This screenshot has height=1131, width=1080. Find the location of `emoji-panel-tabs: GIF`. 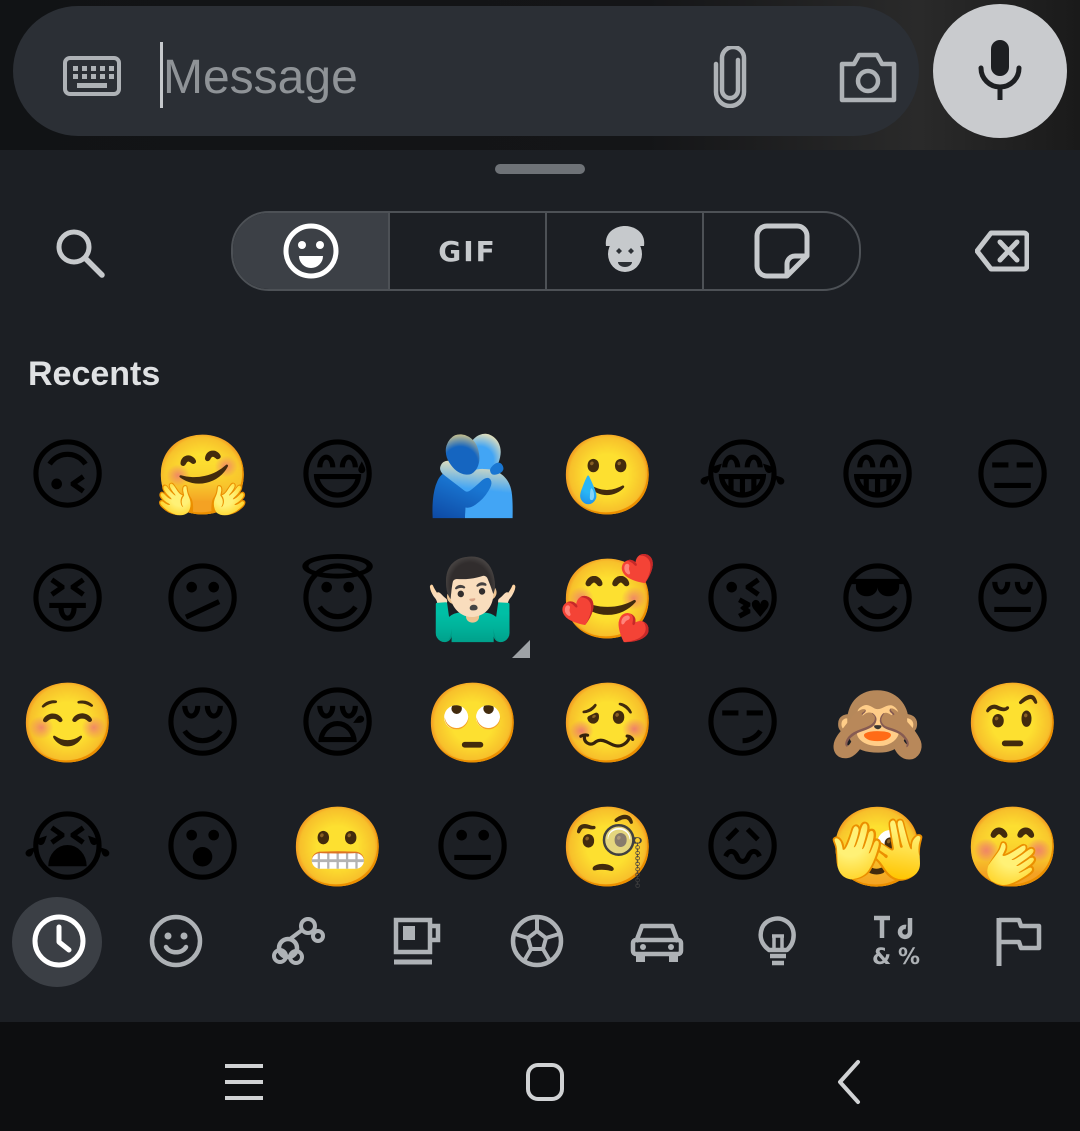

emoji-panel-tabs: GIF is located at coordinates (546, 251).